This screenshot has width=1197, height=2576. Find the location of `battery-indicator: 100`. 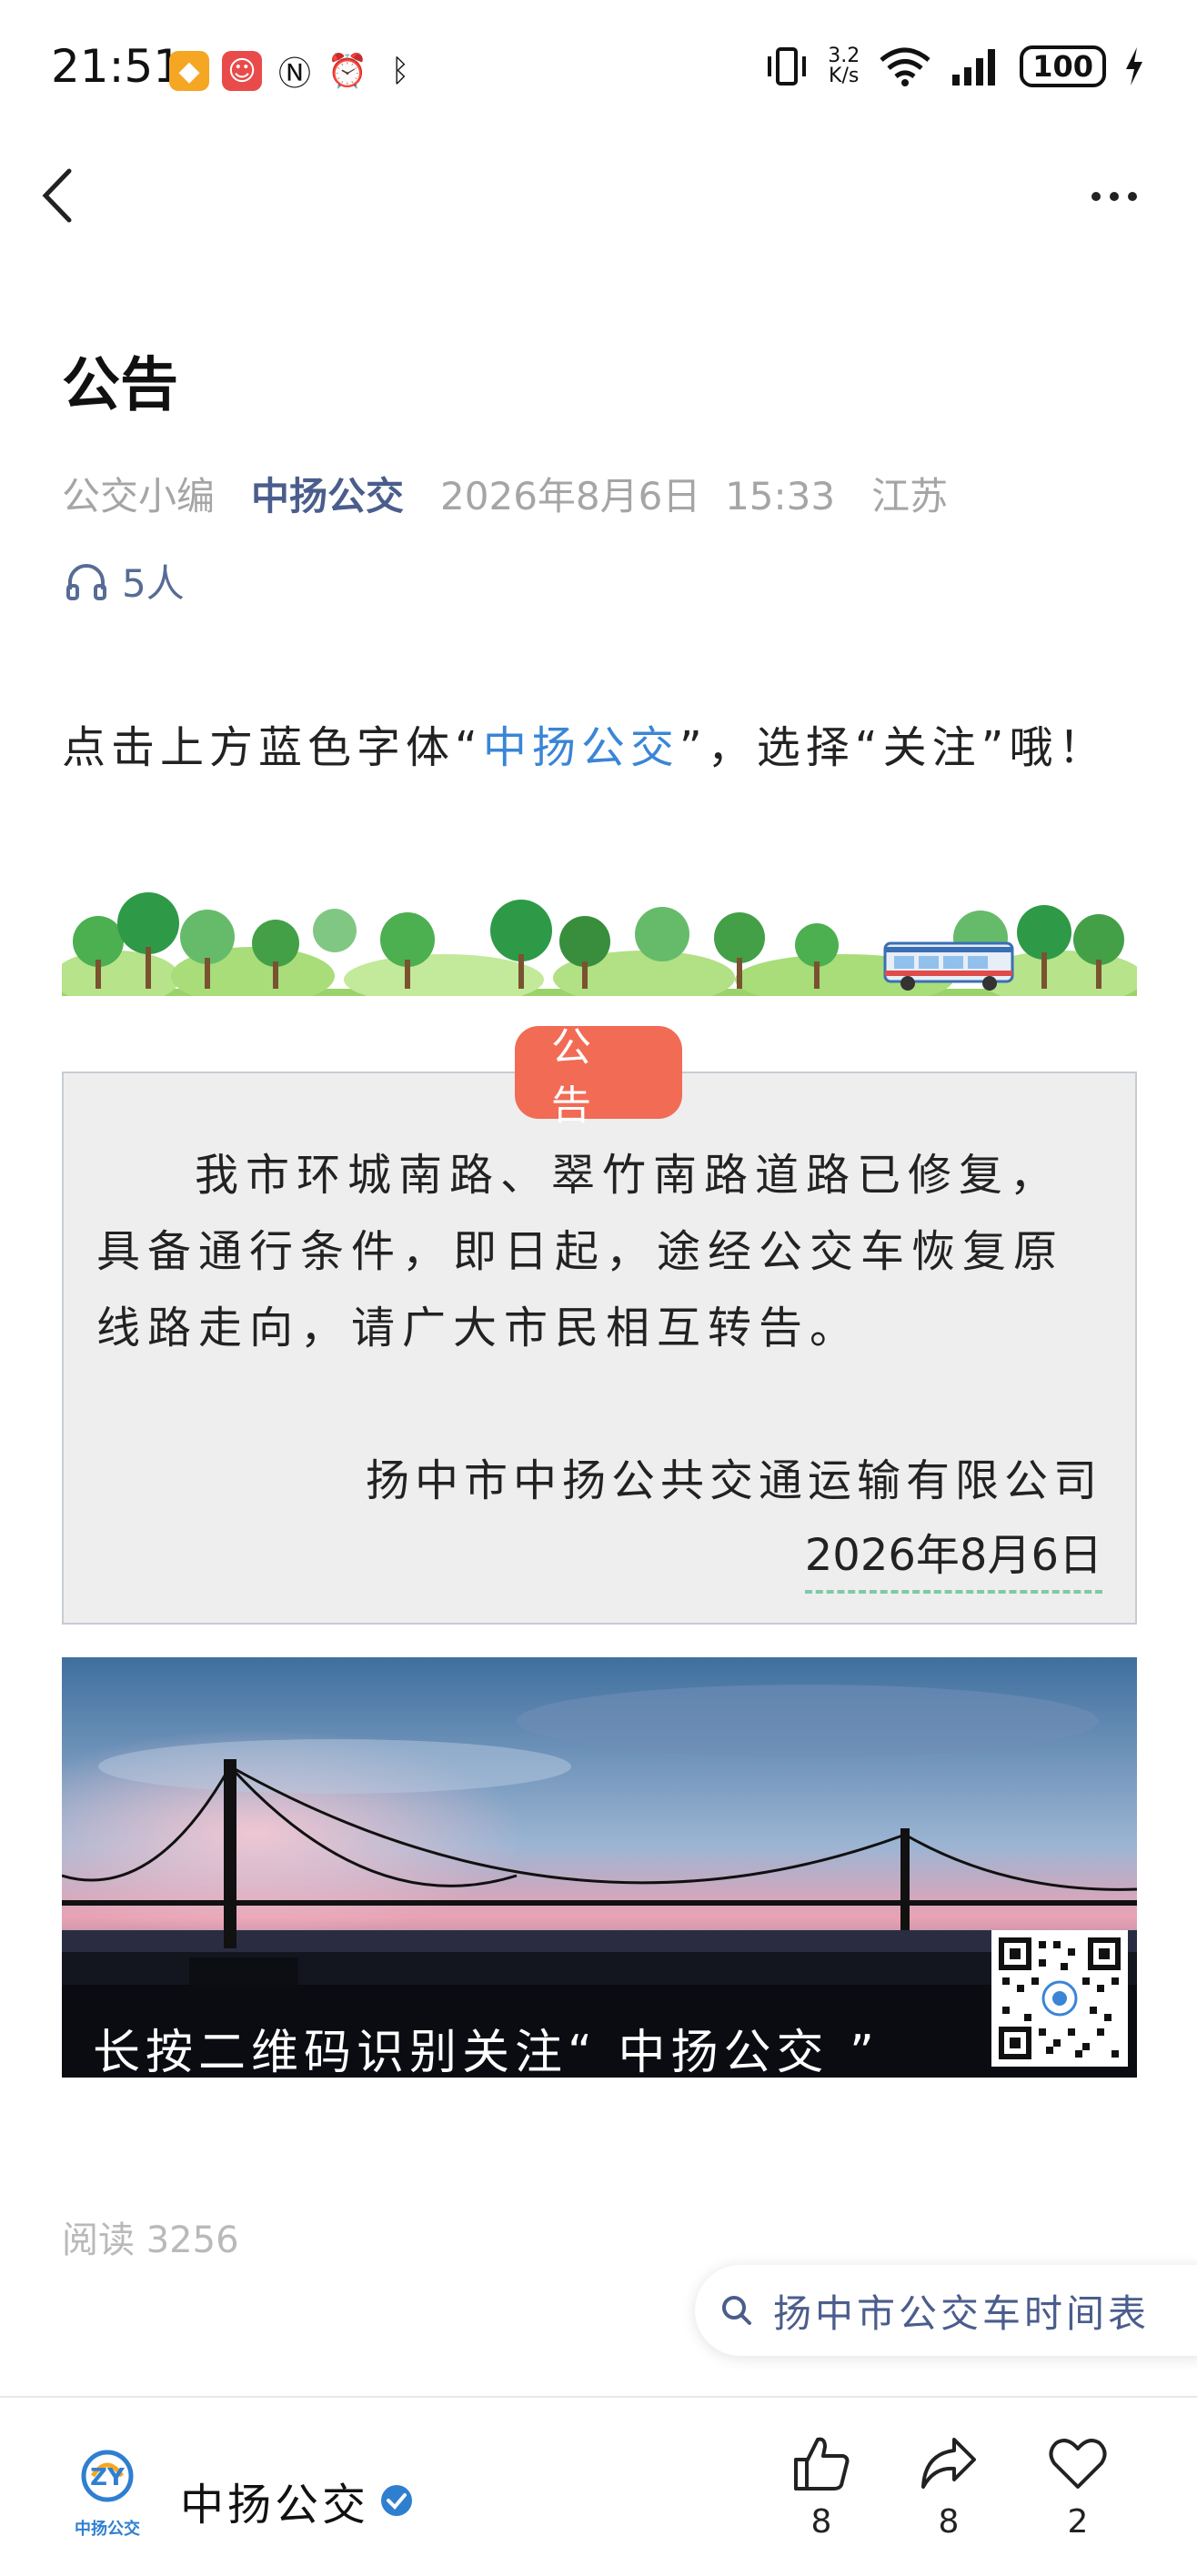

battery-indicator: 100 is located at coordinates (1063, 66).